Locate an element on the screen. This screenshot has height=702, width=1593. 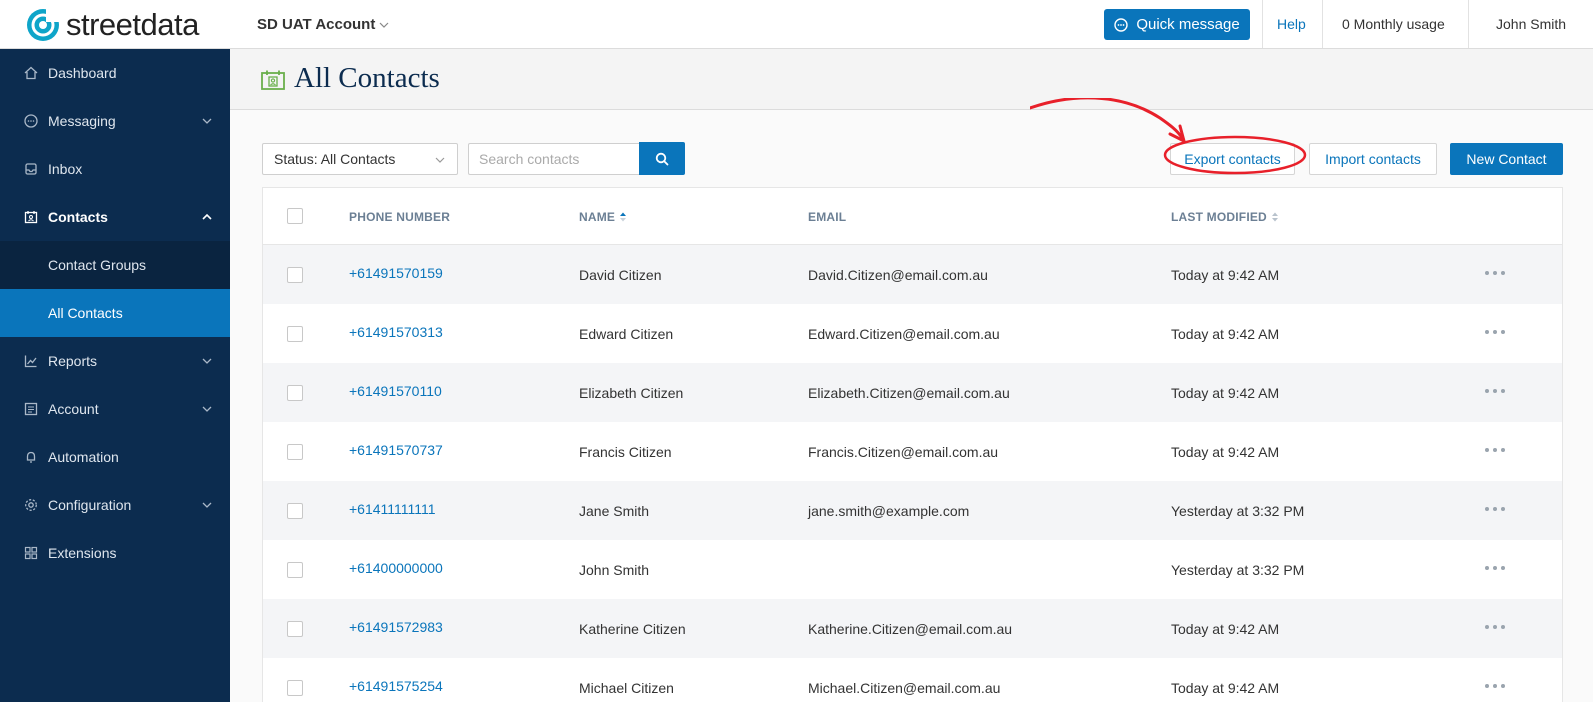
sidebar-item-inbox: Inbox is located at coordinates (115, 169).